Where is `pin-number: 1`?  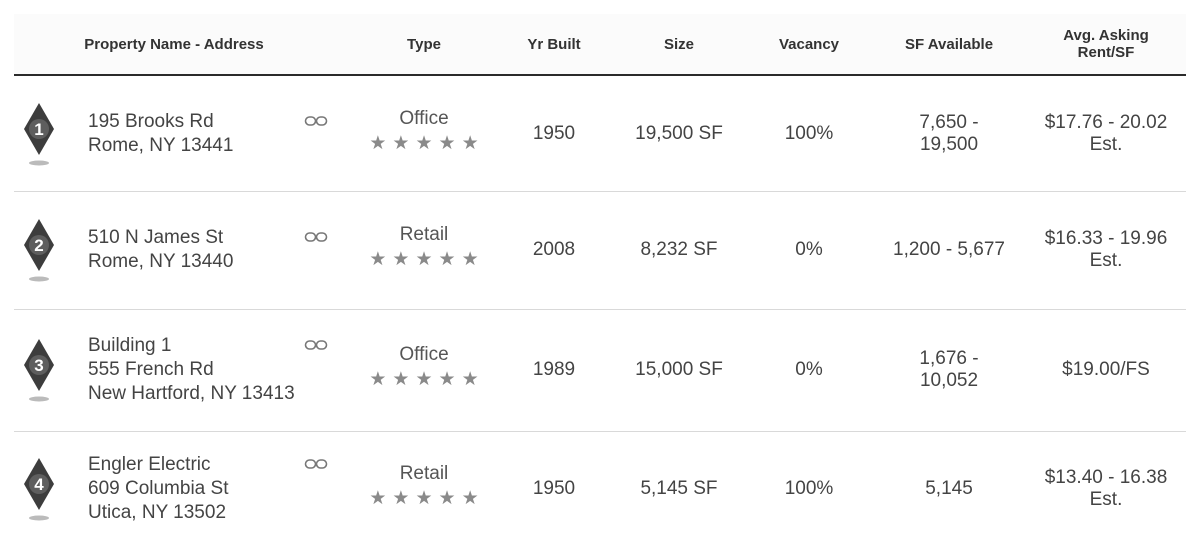 pin-number: 1 is located at coordinates (38, 129).